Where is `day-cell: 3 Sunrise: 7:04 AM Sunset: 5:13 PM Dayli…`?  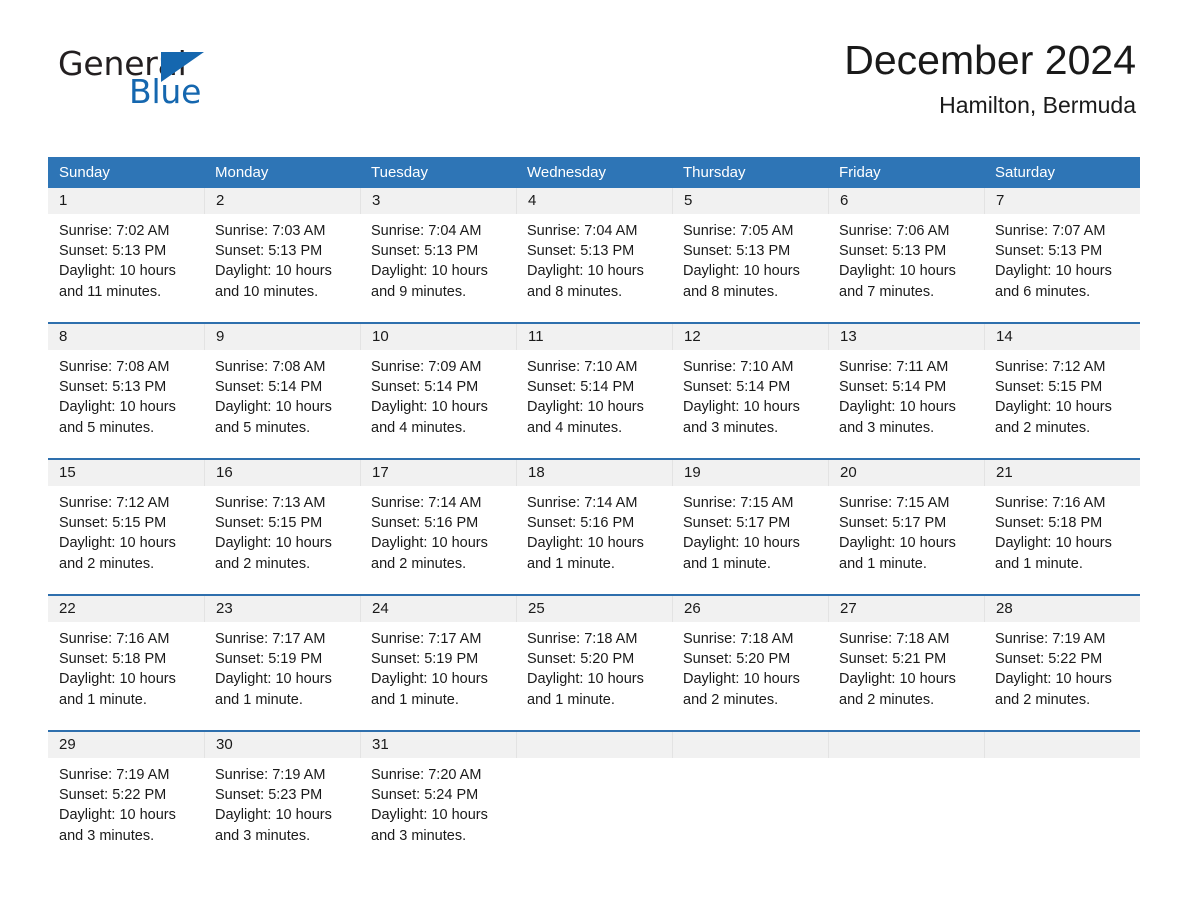 day-cell: 3 Sunrise: 7:04 AM Sunset: 5:13 PM Dayli… is located at coordinates (438, 255).